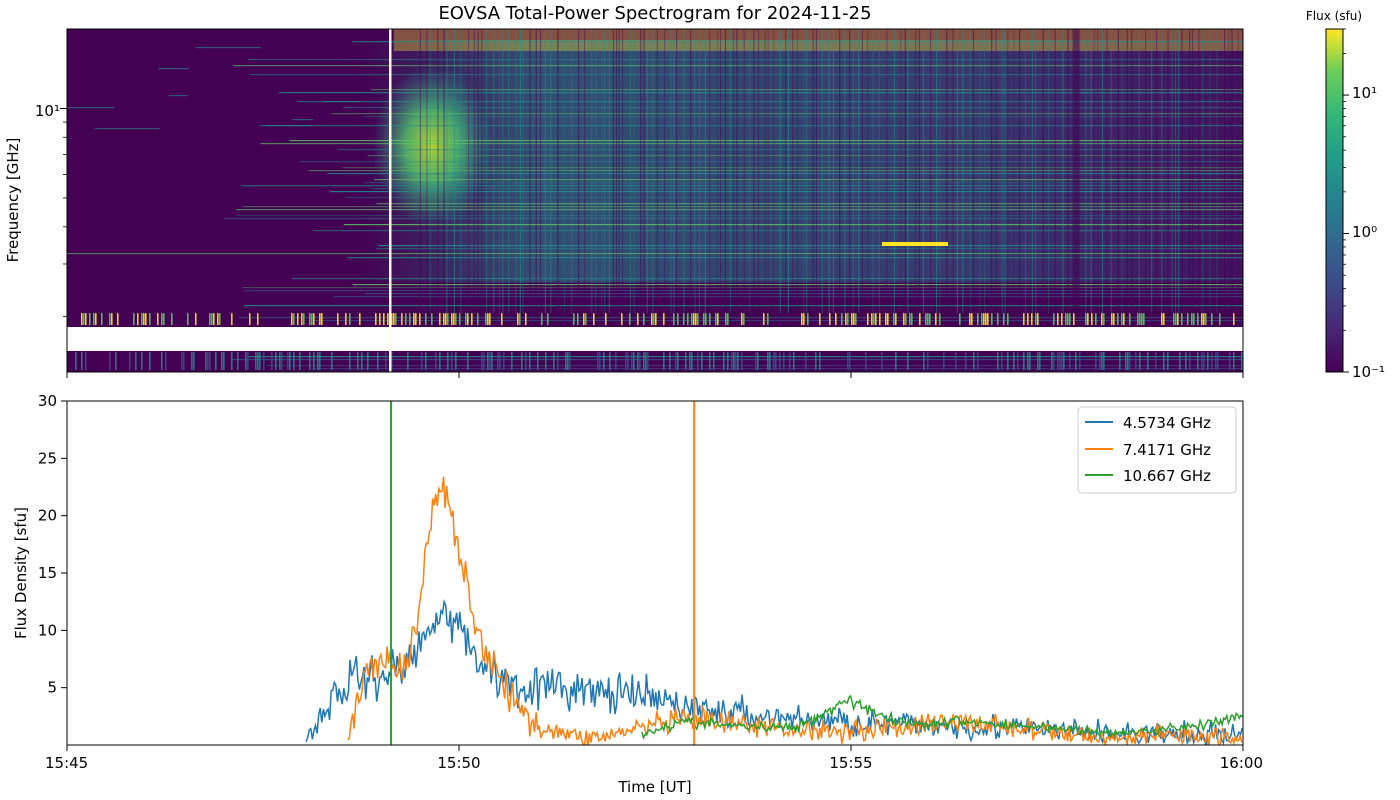  What do you see at coordinates (1368, 372) in the screenshot?
I see `colorbar-tick-label-0-1: 10⁻¹` at bounding box center [1368, 372].